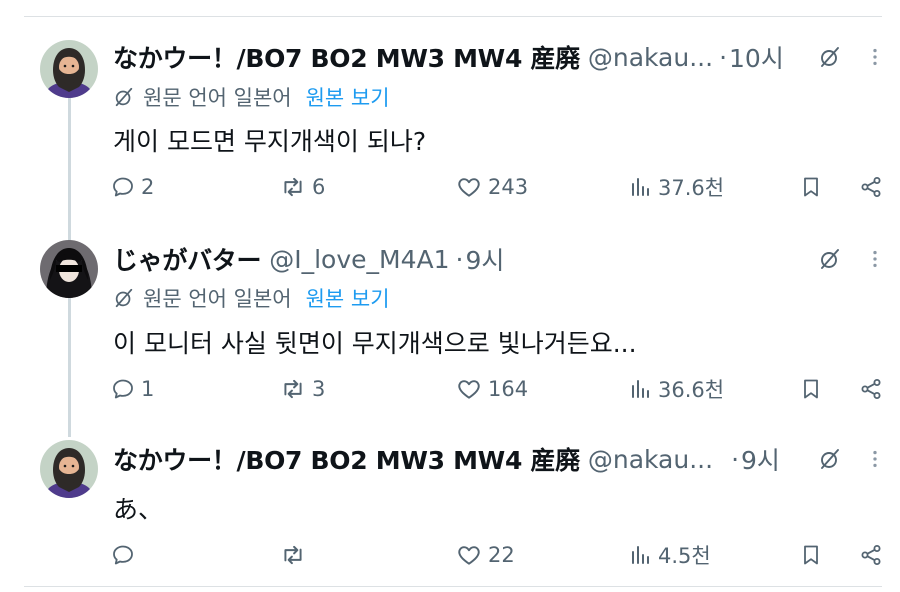 This screenshot has height=592, width=900. Describe the element at coordinates (453, 16) in the screenshot. I see `divider-top` at that location.